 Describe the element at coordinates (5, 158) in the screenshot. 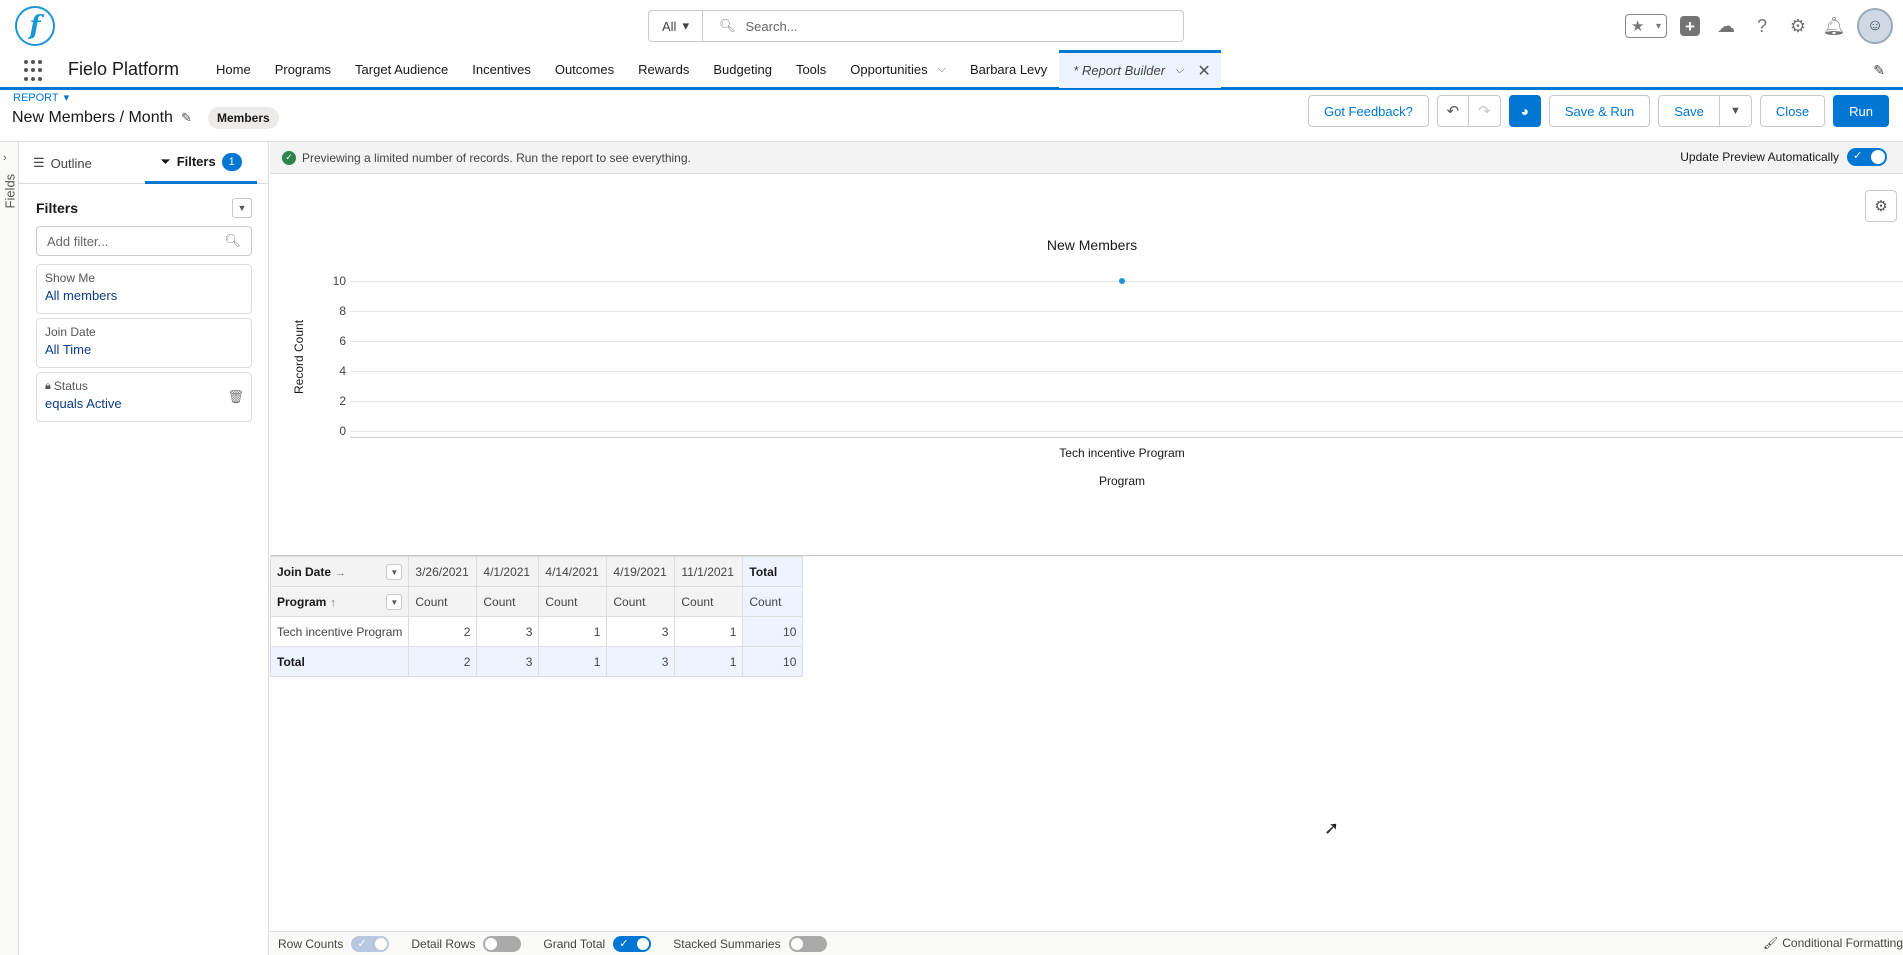

I see `chevron-right-icon: ›` at that location.